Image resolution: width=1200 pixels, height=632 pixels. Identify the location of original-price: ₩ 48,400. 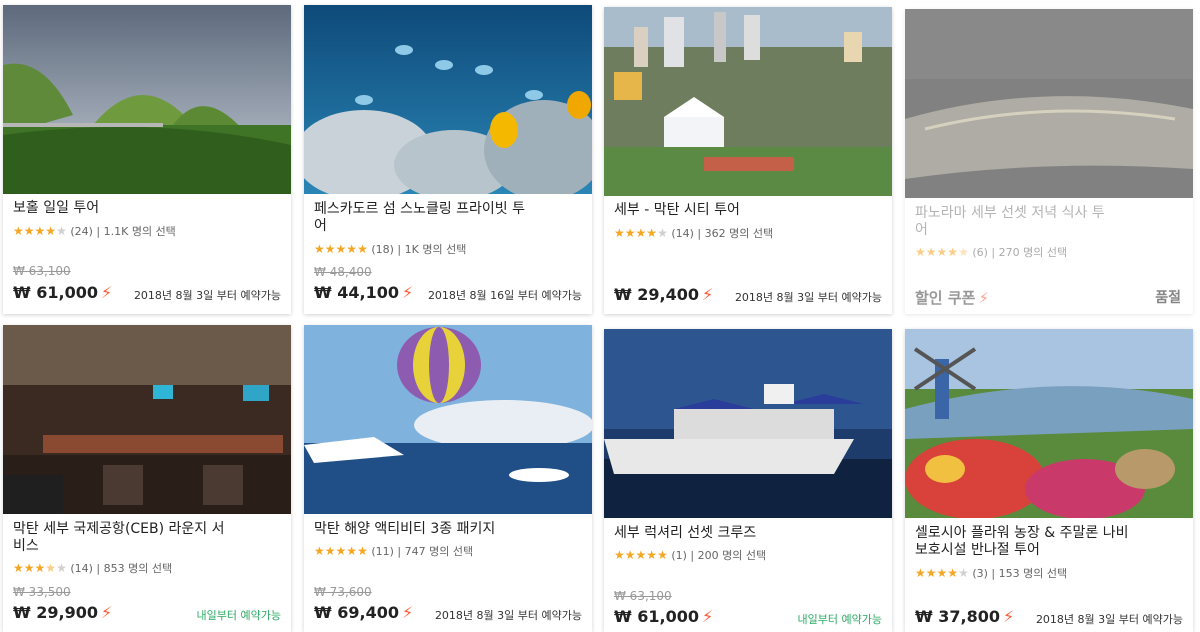
(343, 272).